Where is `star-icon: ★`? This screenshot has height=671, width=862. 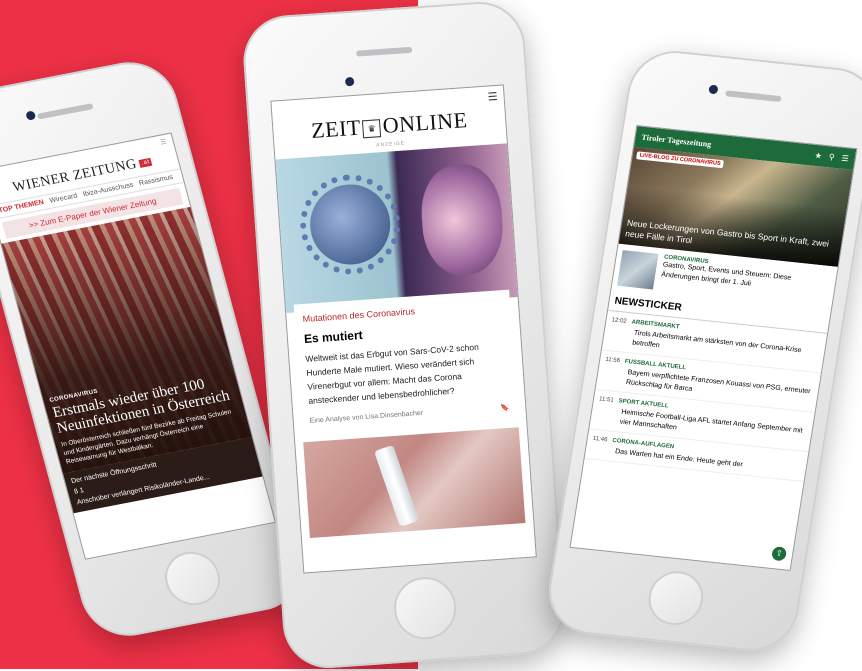 star-icon: ★ is located at coordinates (818, 156).